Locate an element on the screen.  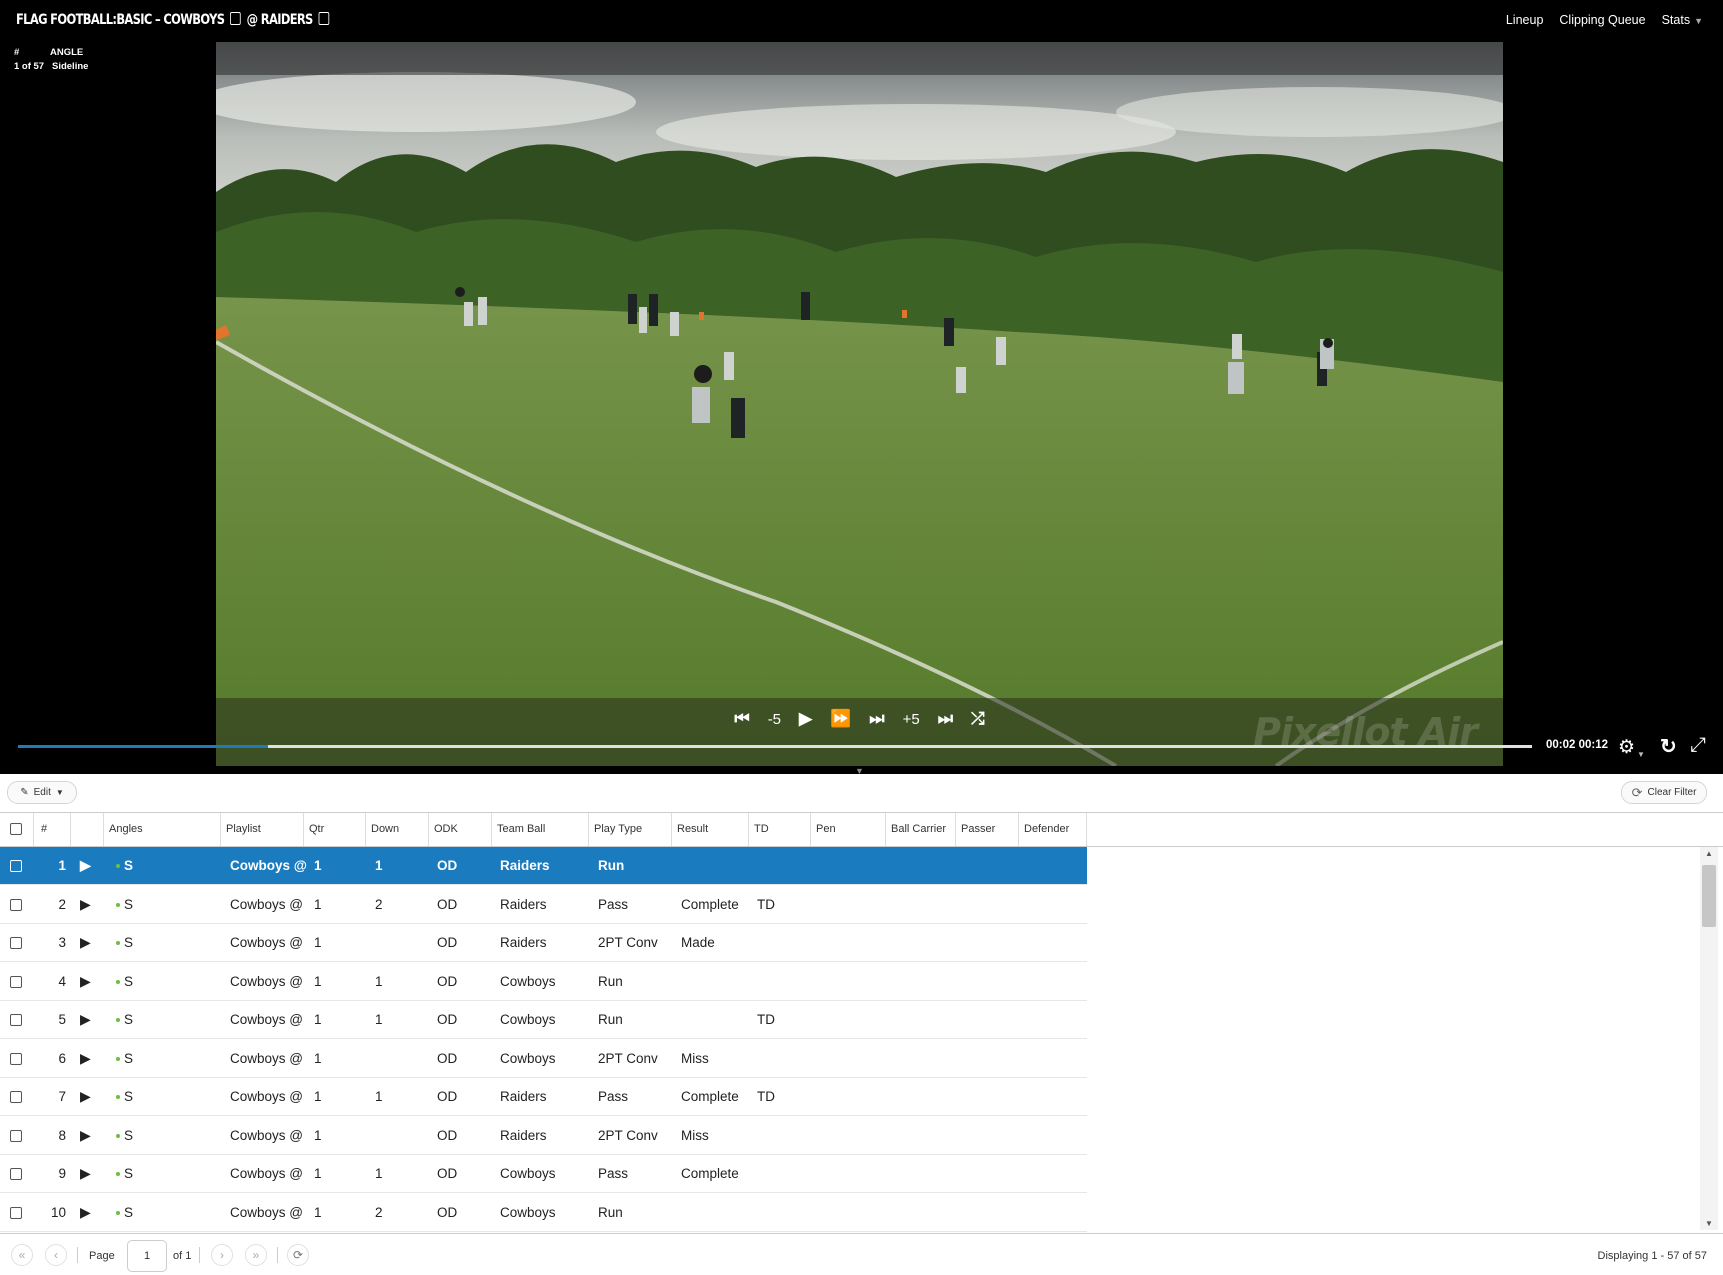
col-header-qtr: Qtr is located at coordinates (335, 829).